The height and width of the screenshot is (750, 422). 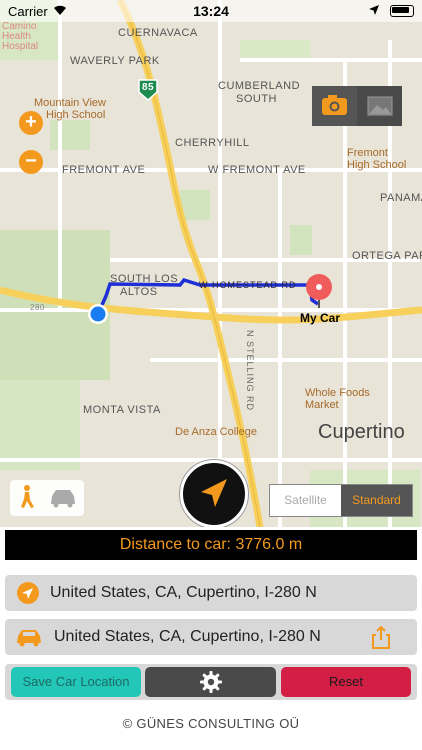 I want to click on label-south-los: SOUTH LOS, so click(x=144, y=279).